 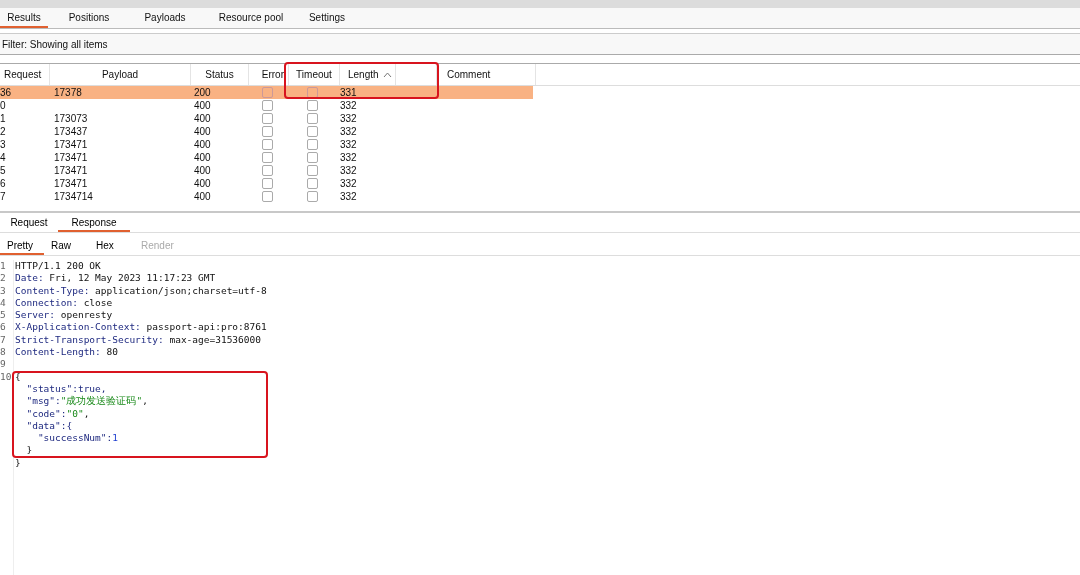 I want to click on table-row: 4 173471 400 332, so click(x=266, y=157).